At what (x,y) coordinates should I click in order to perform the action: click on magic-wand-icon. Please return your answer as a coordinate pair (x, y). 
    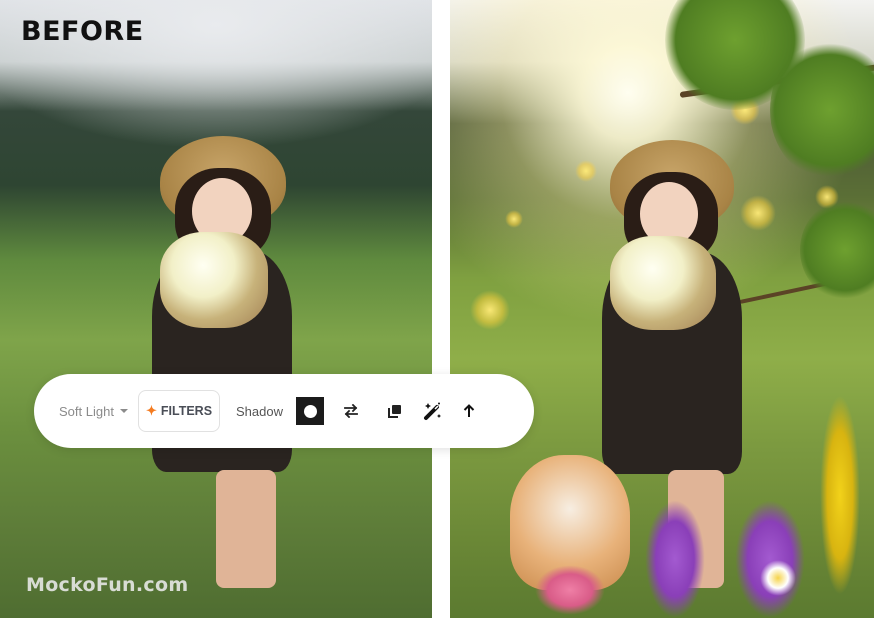
    Looking at the image, I should click on (432, 411).